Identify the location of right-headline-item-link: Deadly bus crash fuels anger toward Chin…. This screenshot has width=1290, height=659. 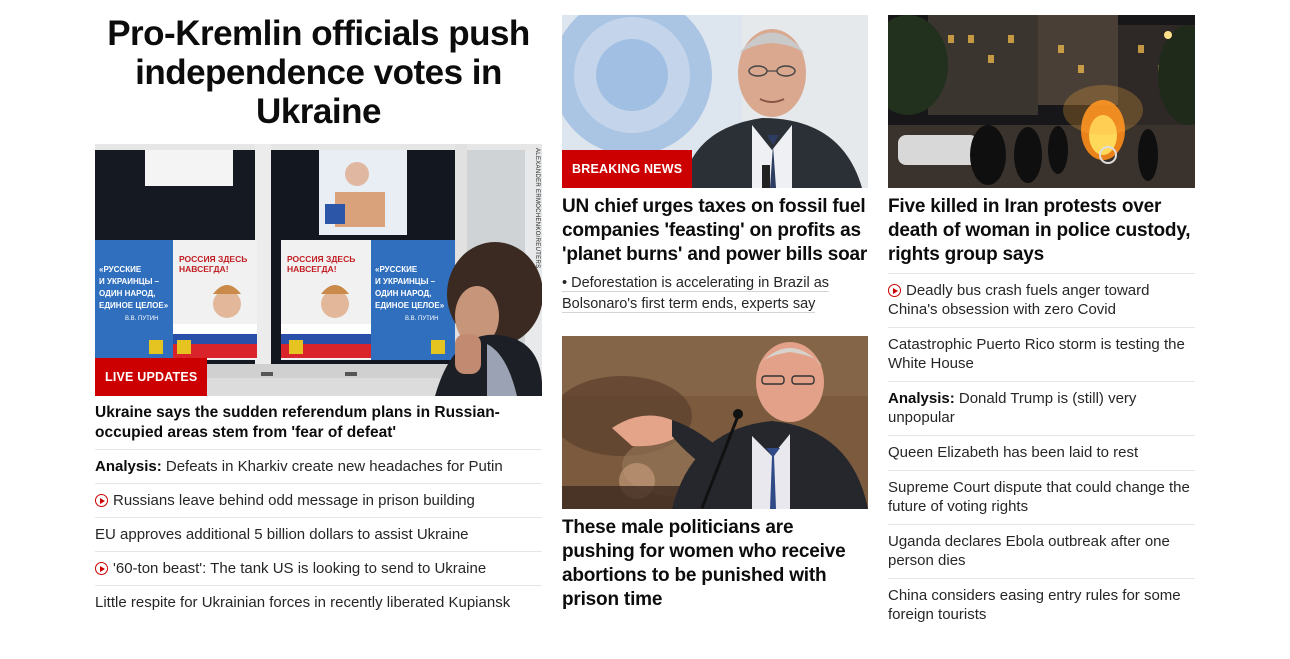
(1018, 300).